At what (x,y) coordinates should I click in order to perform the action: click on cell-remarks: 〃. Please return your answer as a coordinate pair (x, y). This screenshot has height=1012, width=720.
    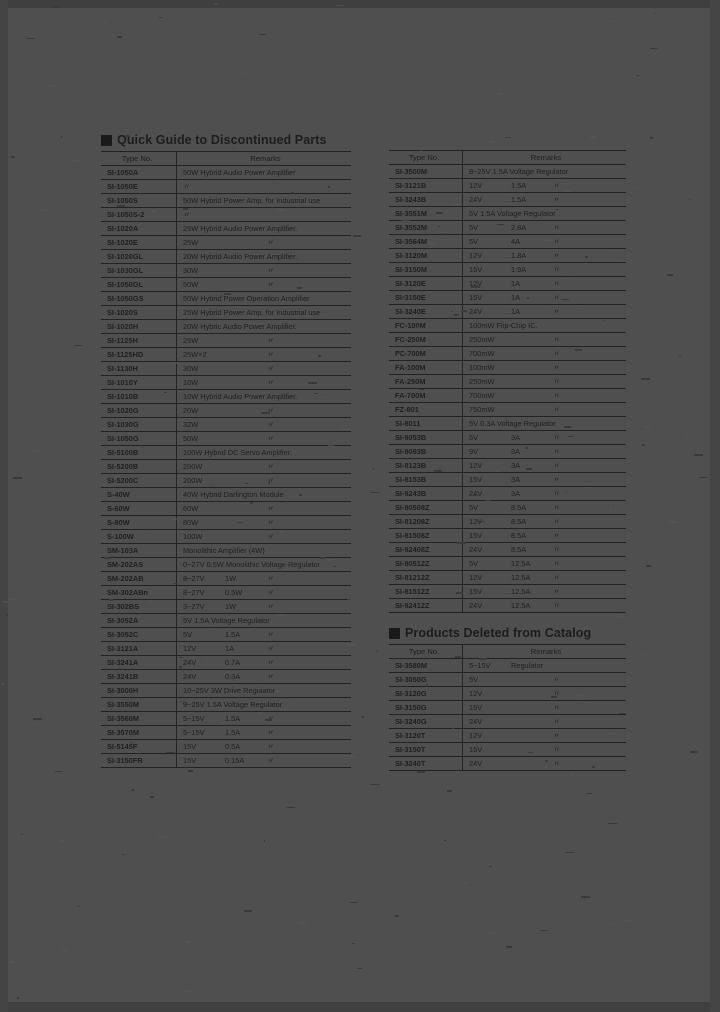
    Looking at the image, I should click on (263, 186).